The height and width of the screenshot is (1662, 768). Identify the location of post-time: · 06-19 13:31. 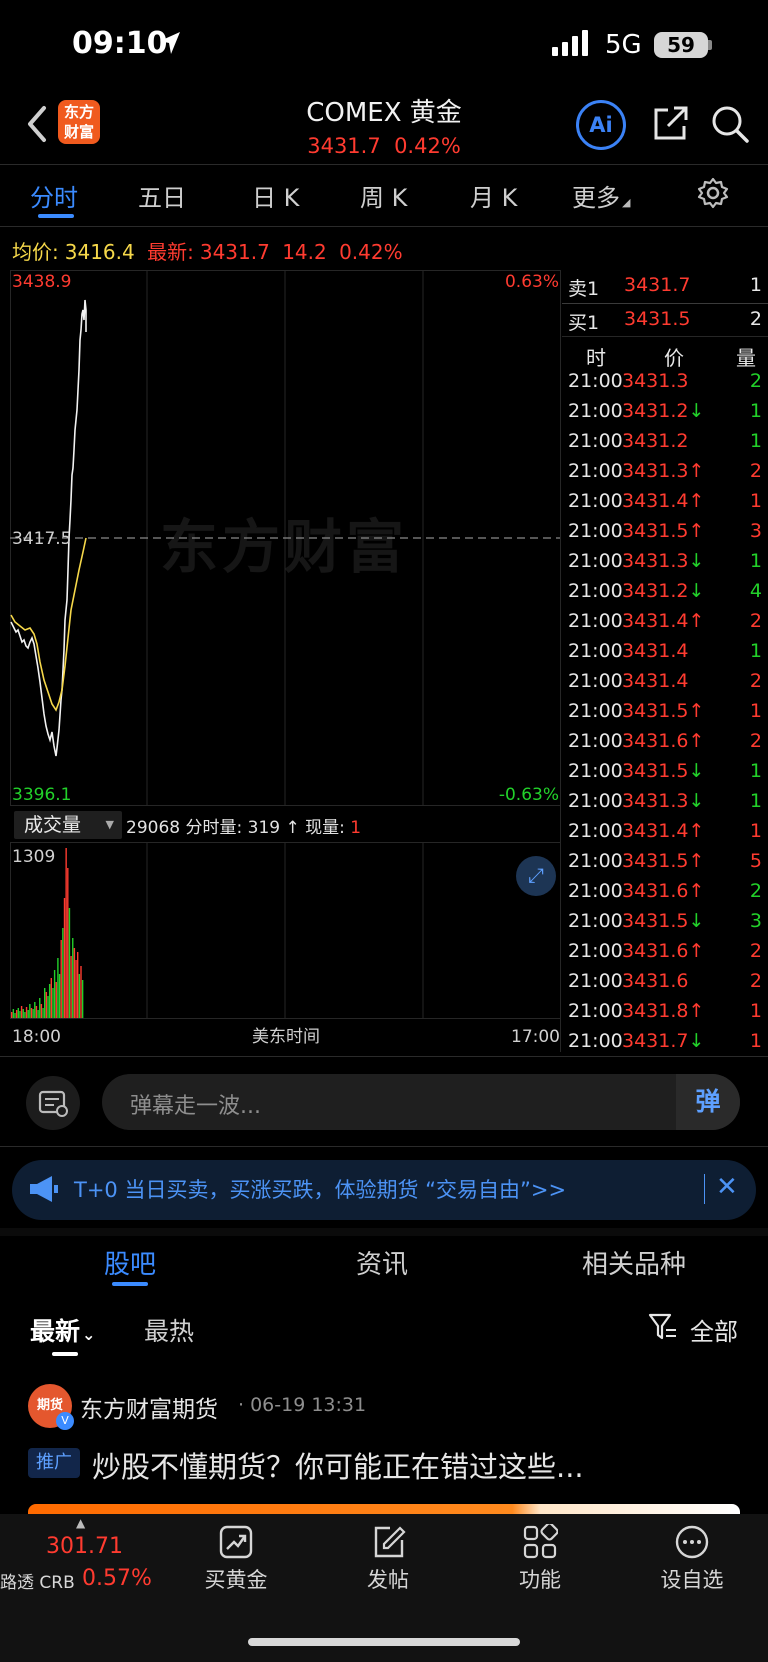
(302, 1405).